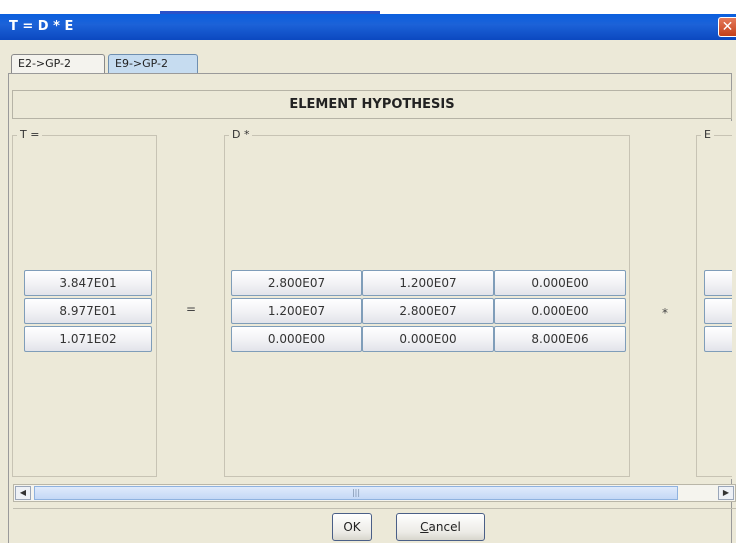  Describe the element at coordinates (191, 309) in the screenshot. I see `equals-sign: =` at that location.